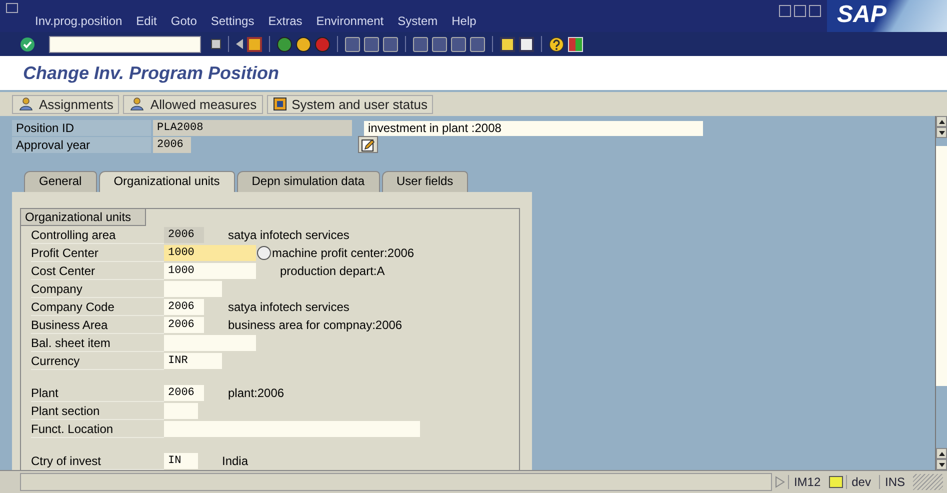 This screenshot has width=947, height=493. I want to click on status-icon, so click(279, 104).